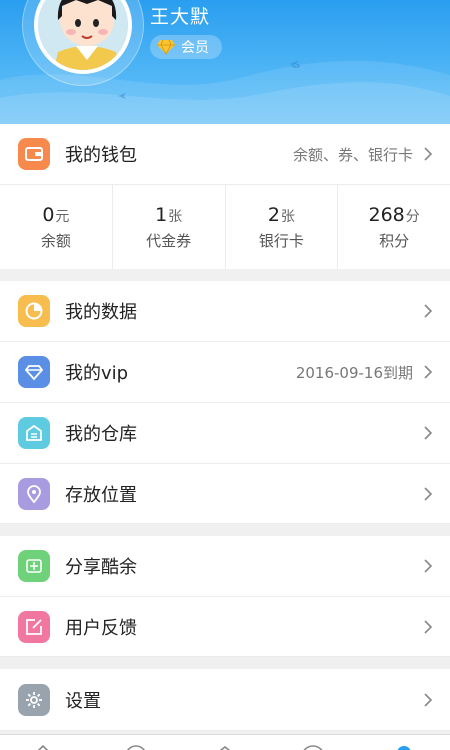 The width and height of the screenshot is (450, 750). What do you see at coordinates (48, 214) in the screenshot?
I see `stat-value: 0` at bounding box center [48, 214].